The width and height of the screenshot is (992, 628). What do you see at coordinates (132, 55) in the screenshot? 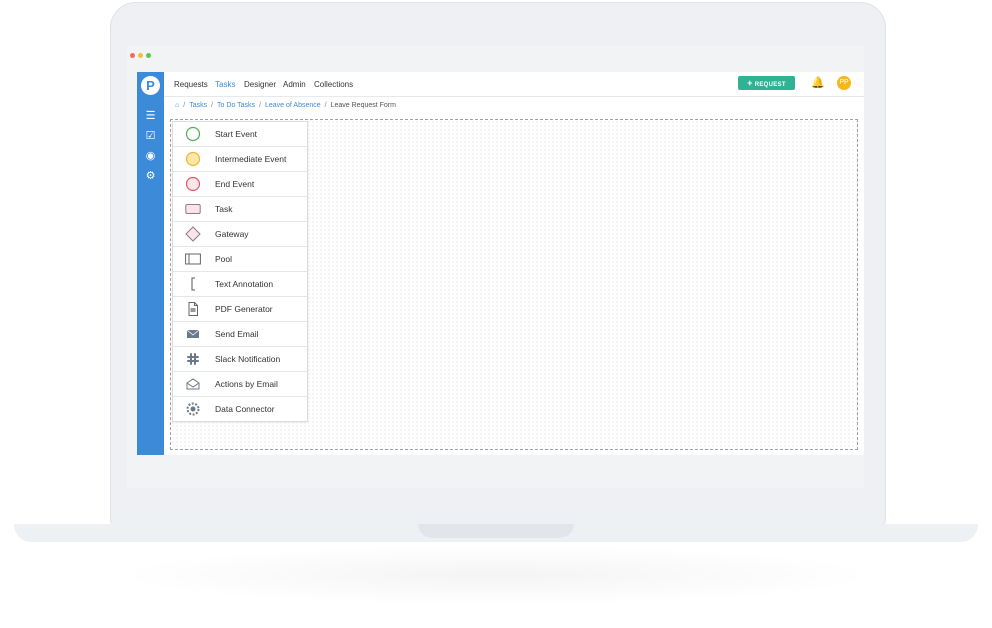
I see `close-window-button` at bounding box center [132, 55].